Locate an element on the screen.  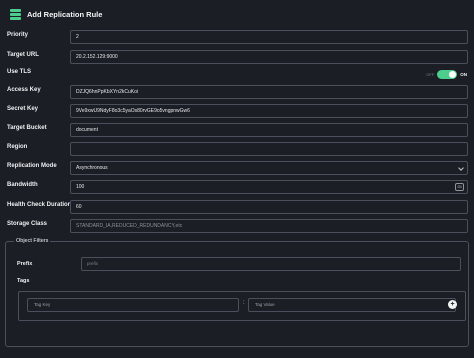
health-check-input: 60 is located at coordinates (269, 207).